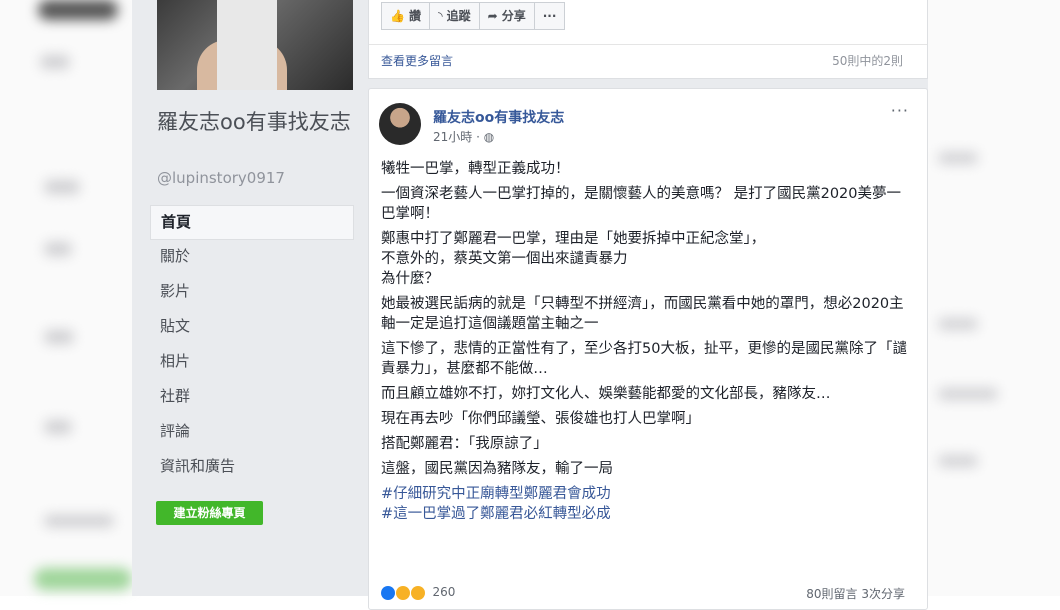  I want to click on like-button: 👍 讚, so click(405, 16).